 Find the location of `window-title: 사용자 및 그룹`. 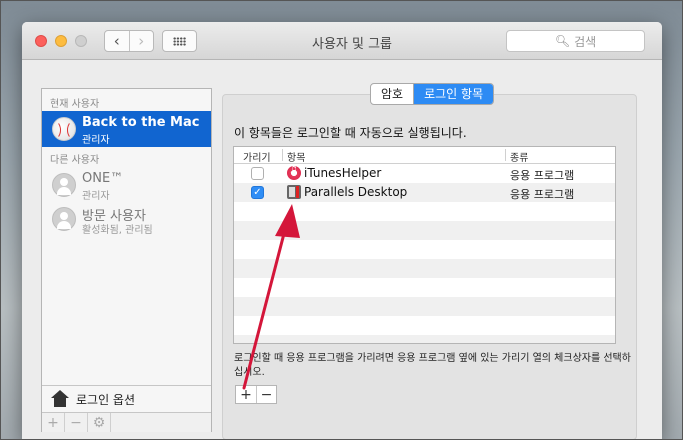

window-title: 사용자 및 그룹 is located at coordinates (352, 44).